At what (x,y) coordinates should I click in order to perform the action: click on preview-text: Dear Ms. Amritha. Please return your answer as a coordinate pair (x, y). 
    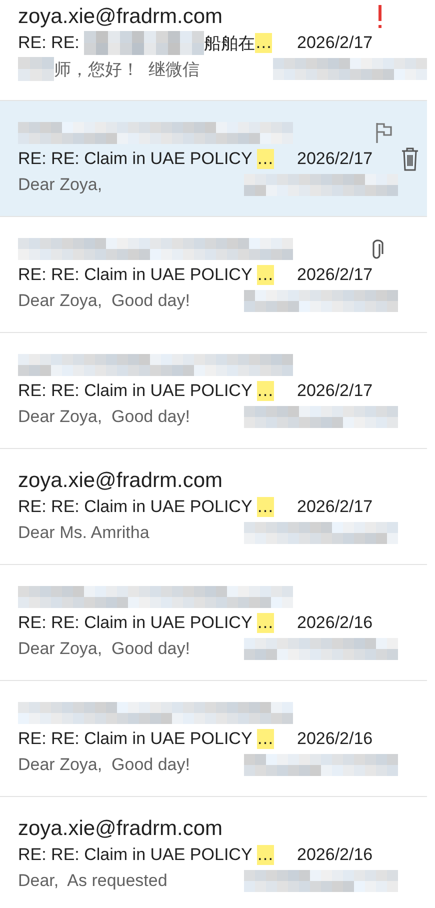
    Looking at the image, I should click on (84, 533).